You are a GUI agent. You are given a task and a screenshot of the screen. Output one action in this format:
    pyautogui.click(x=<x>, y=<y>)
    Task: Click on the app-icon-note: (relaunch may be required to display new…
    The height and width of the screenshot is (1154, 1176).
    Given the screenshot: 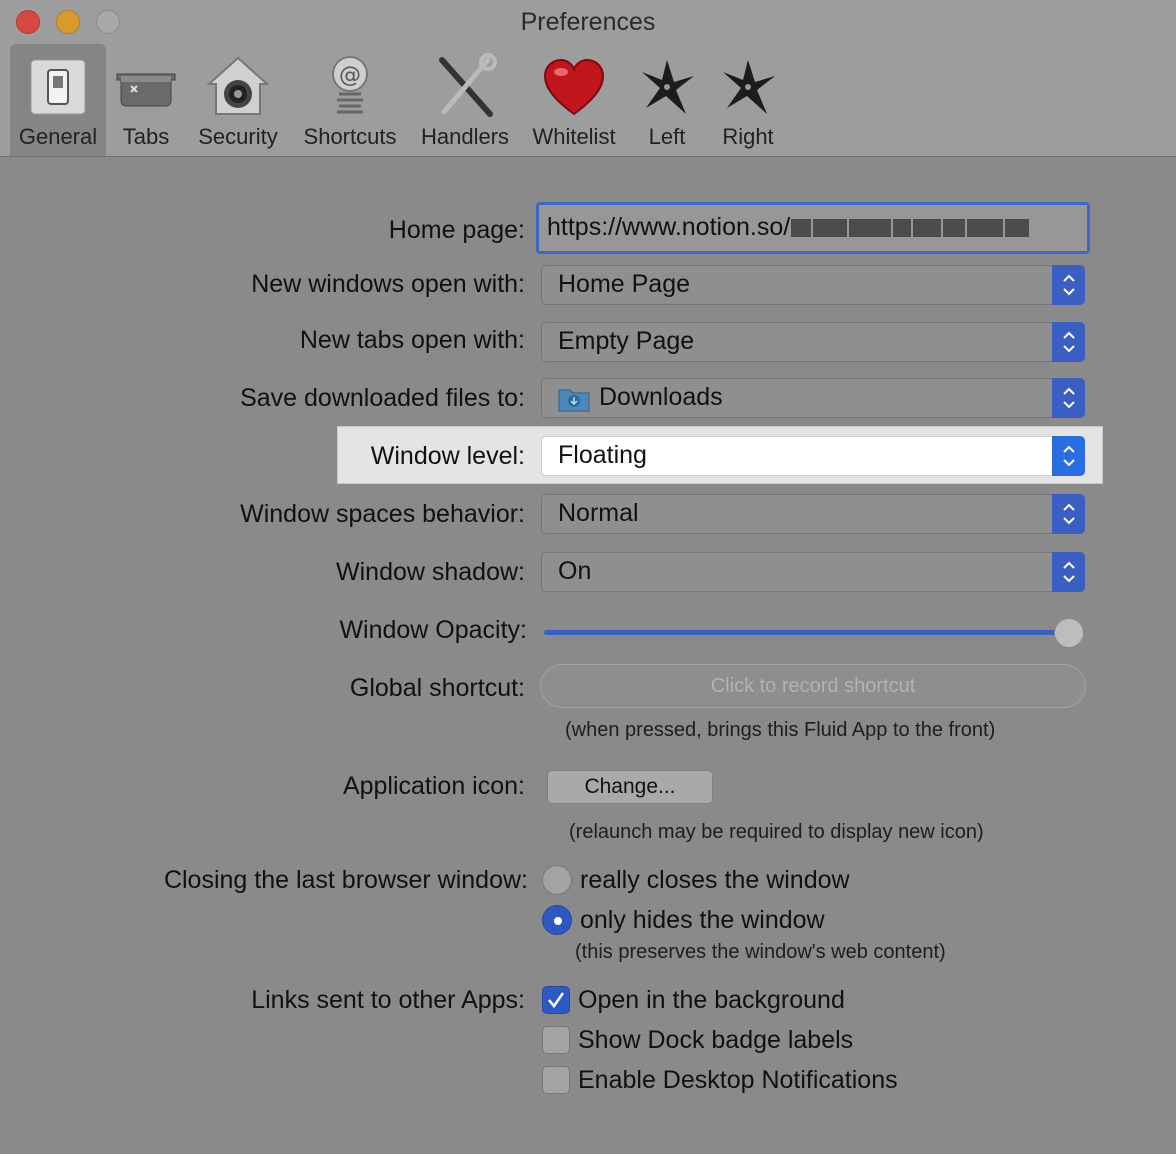 What is the action you would take?
    pyautogui.click(x=776, y=832)
    